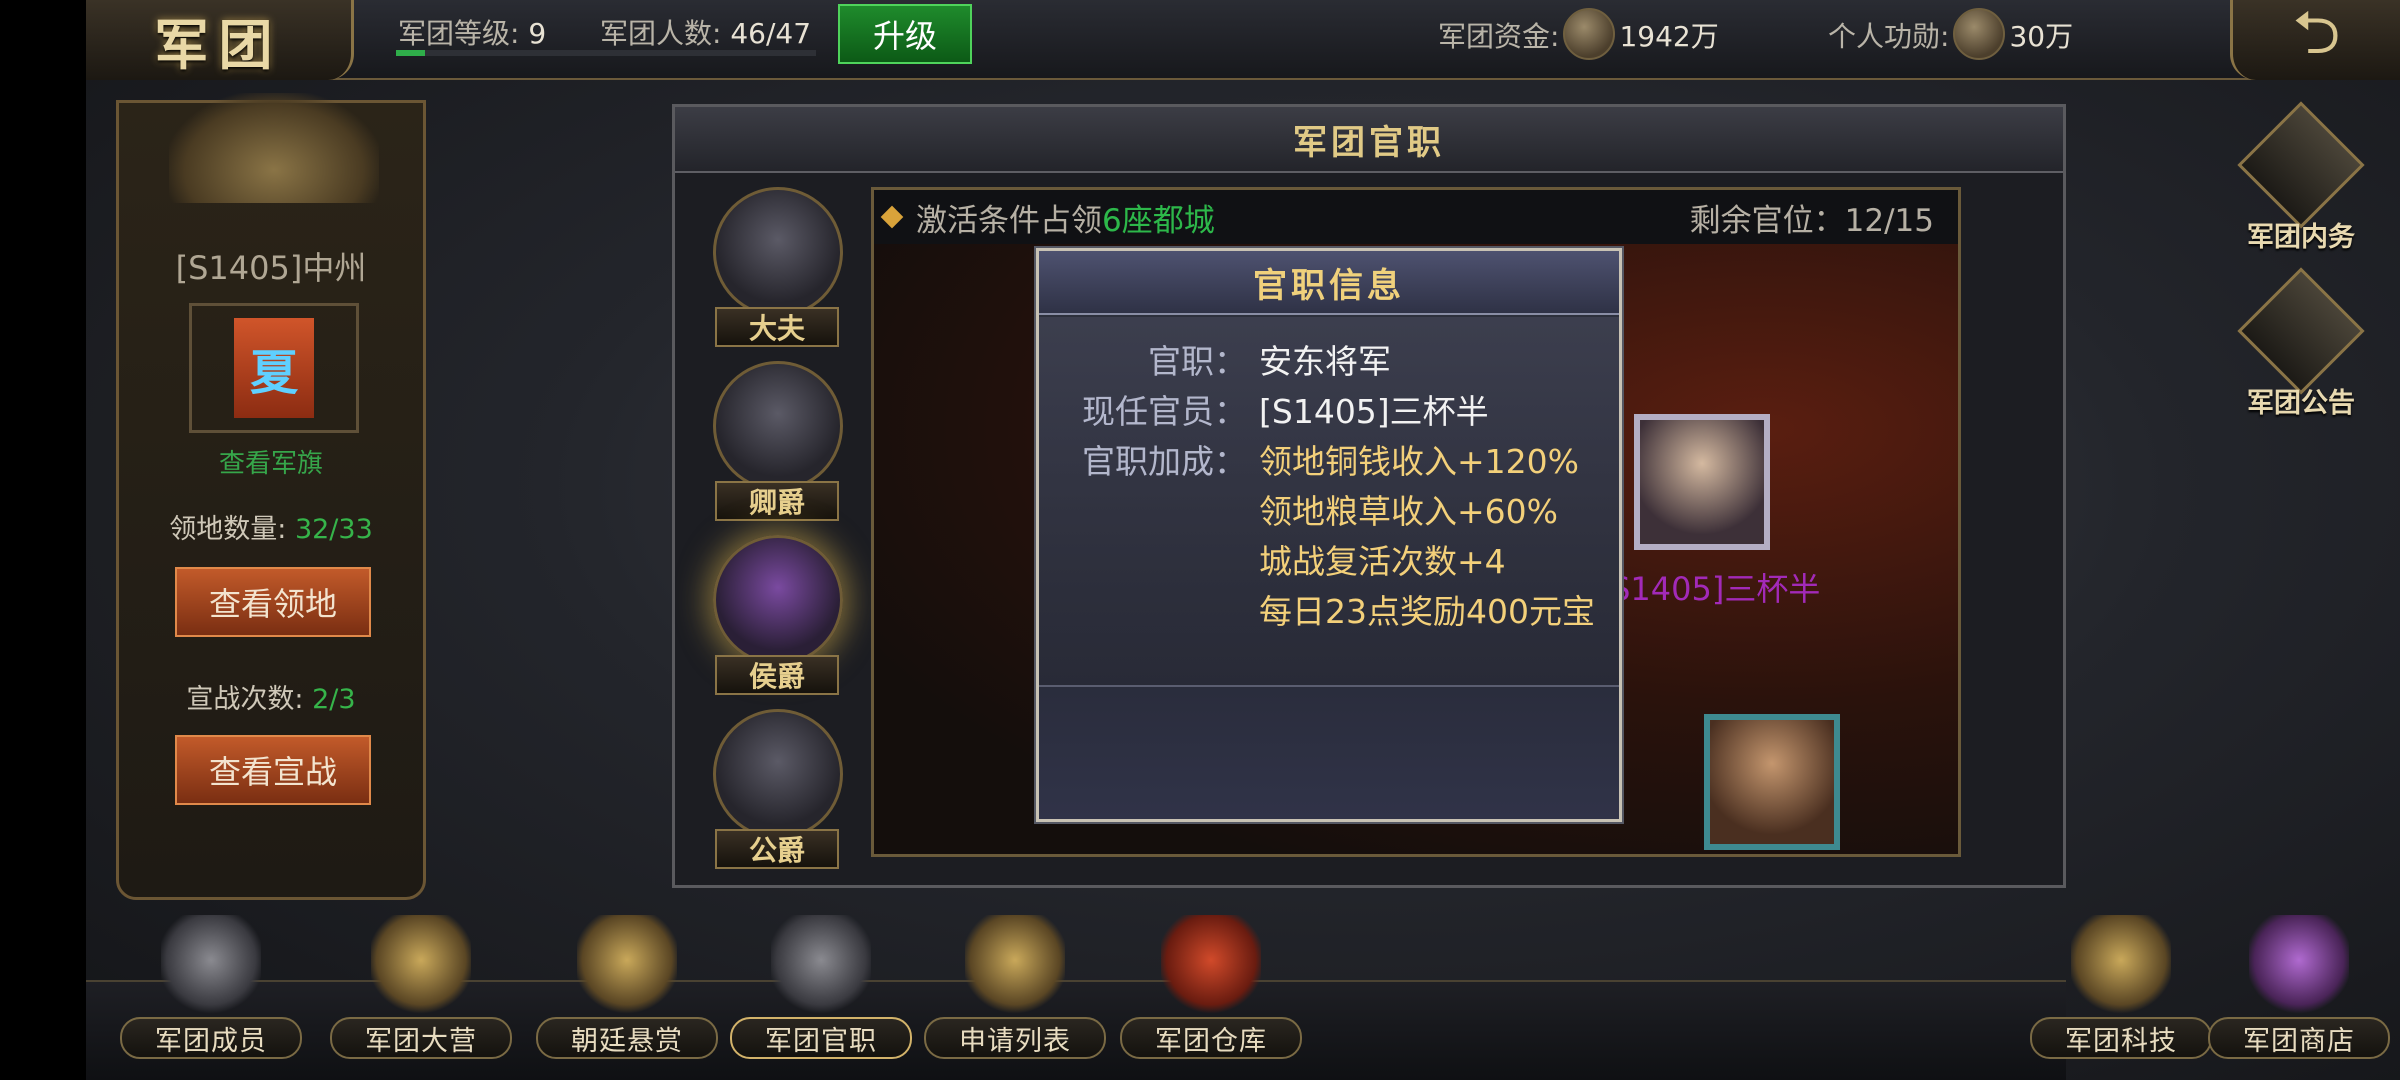 This screenshot has height=1080, width=2400. Describe the element at coordinates (1009, 220) in the screenshot. I see `condition-prefix: 激活条件占领` at that location.